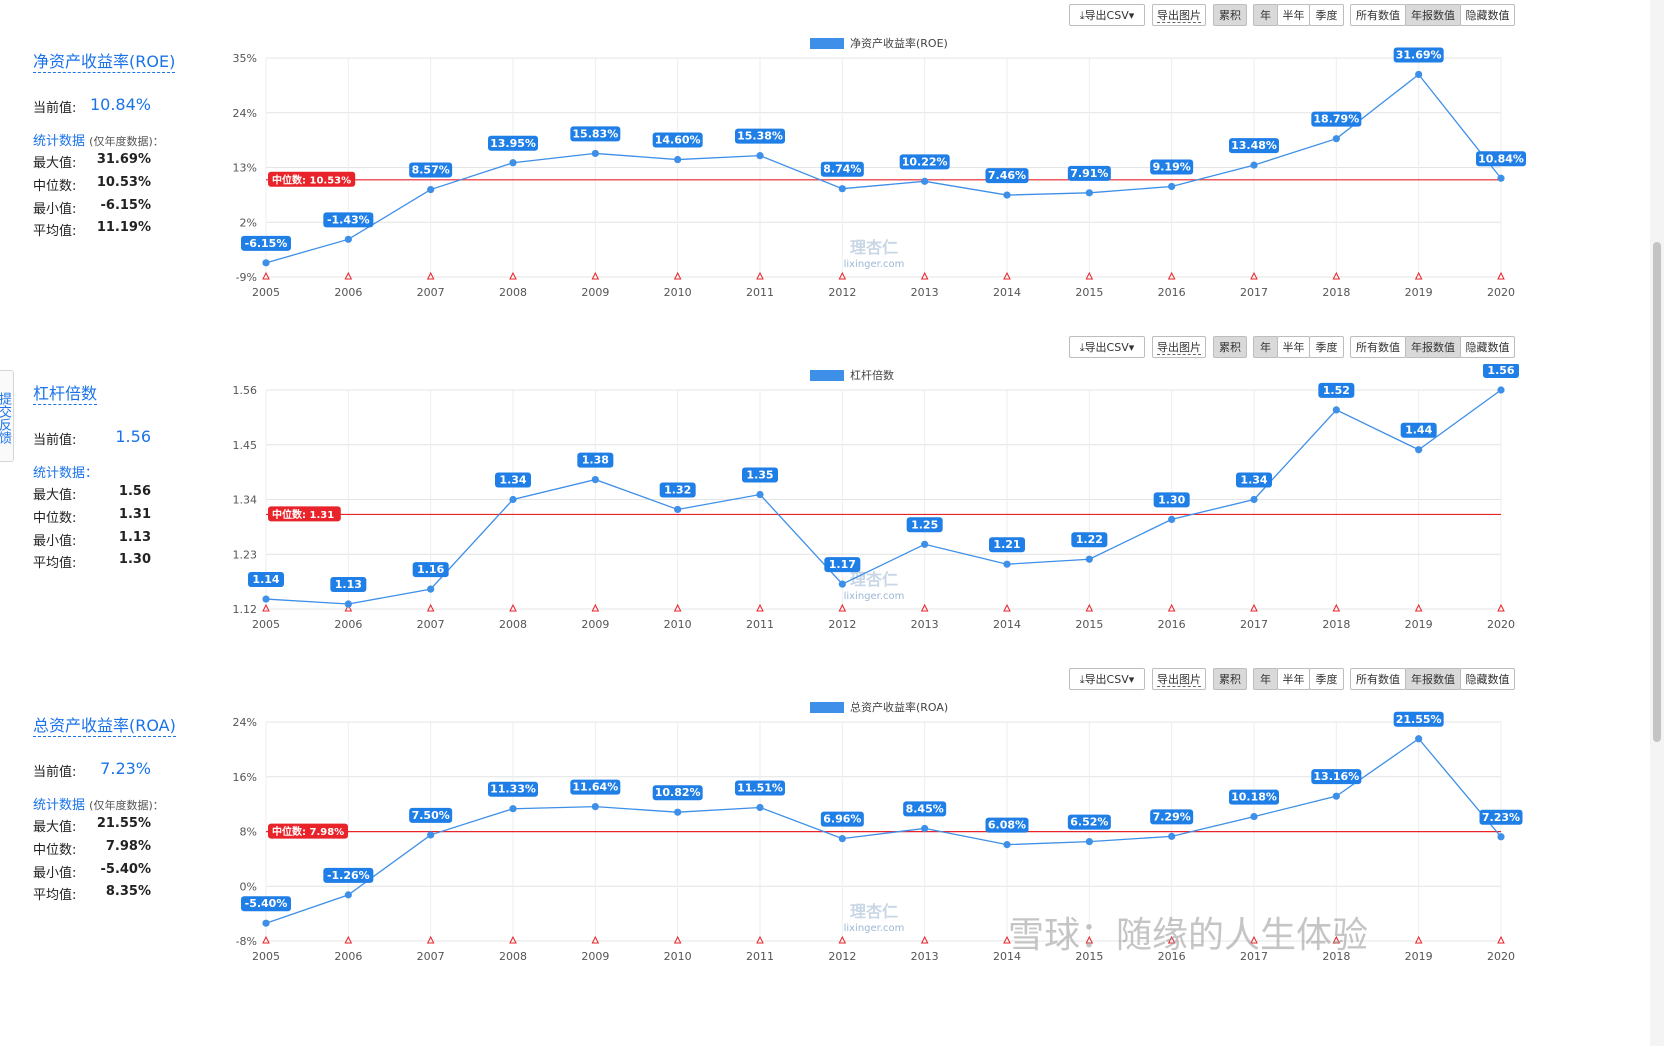  I want to click on annual-values-button-label: 年报数值, so click(1433, 347).